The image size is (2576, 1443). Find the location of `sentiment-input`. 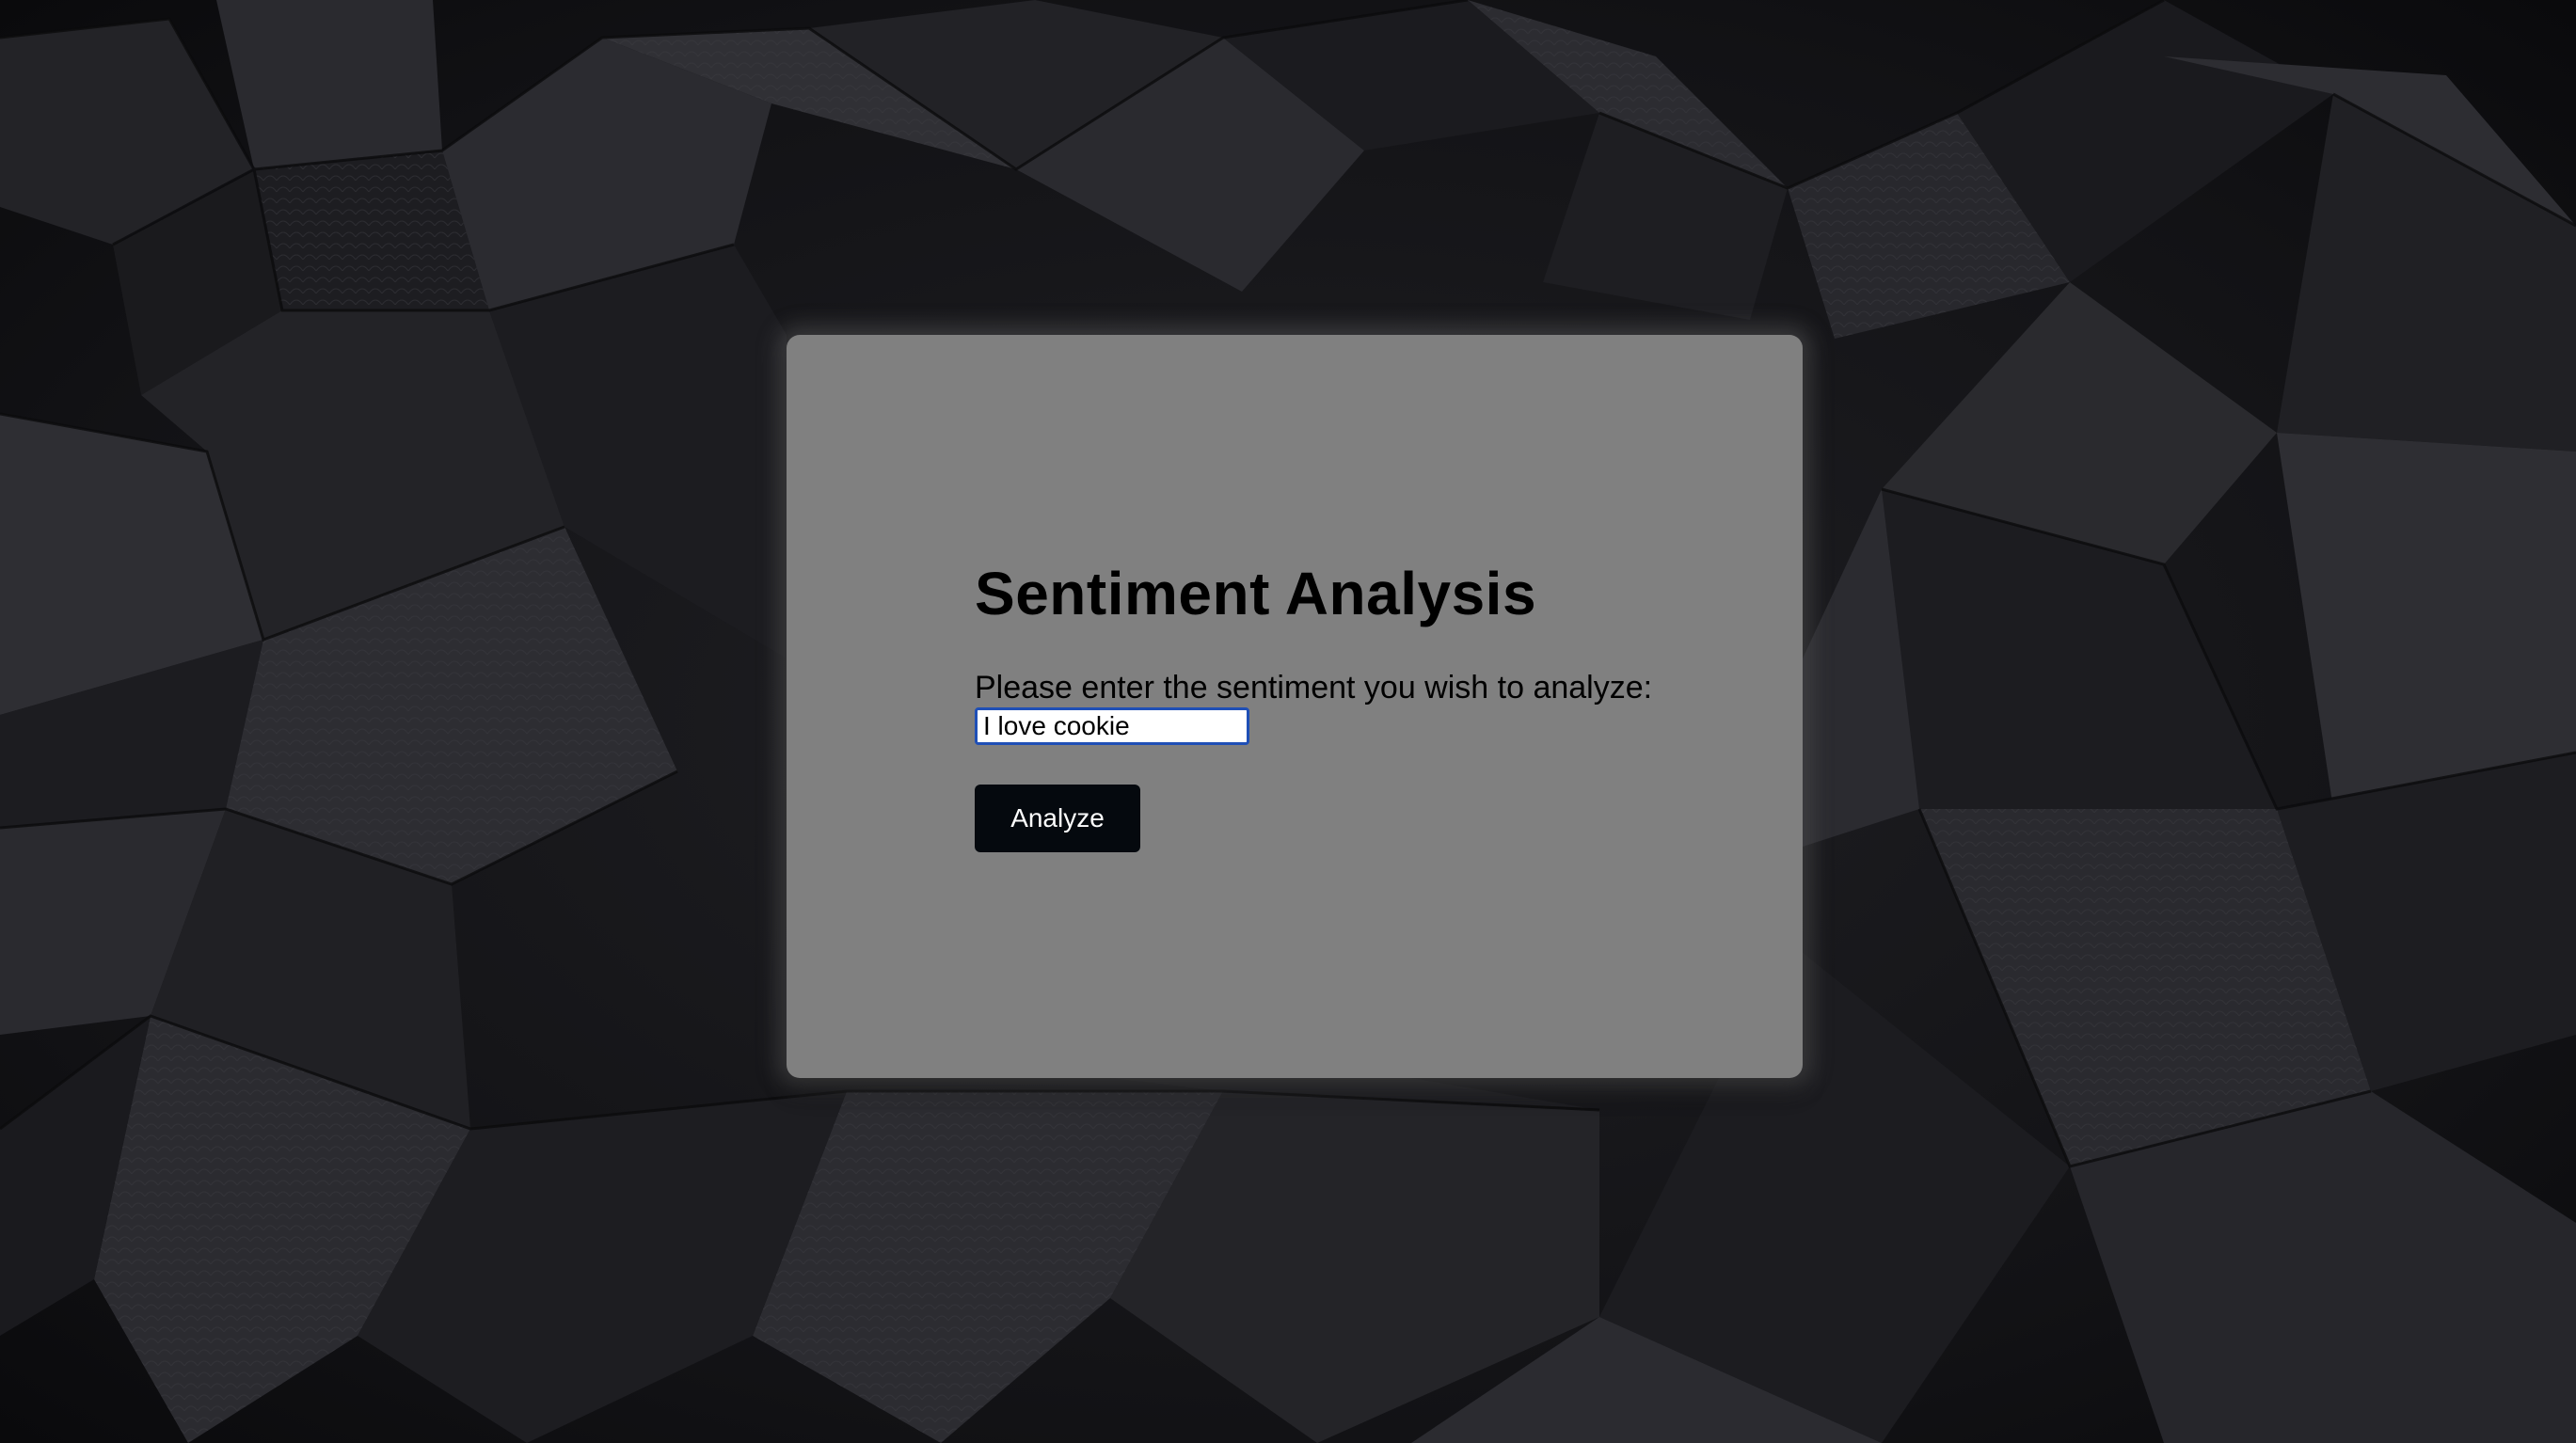

sentiment-input is located at coordinates (1112, 726).